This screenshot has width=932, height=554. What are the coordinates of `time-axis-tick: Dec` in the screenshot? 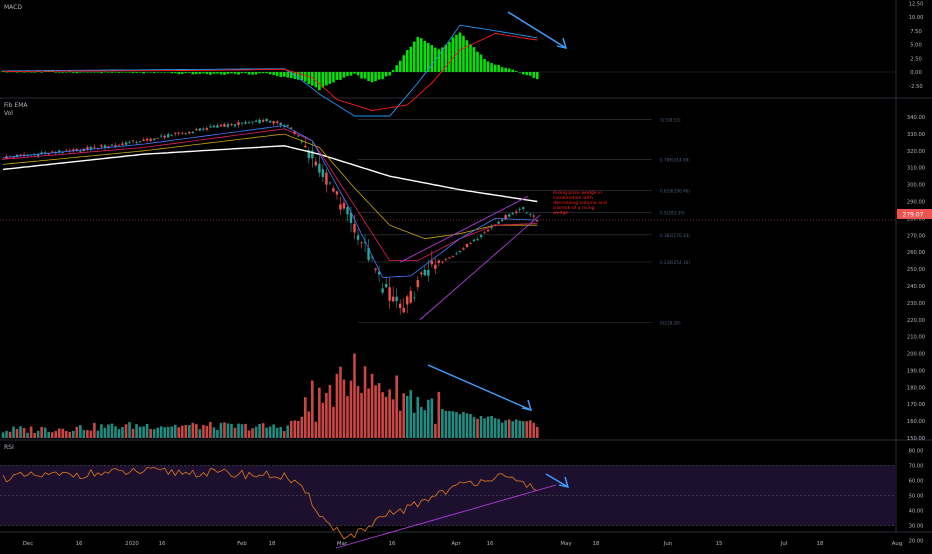 It's located at (28, 544).